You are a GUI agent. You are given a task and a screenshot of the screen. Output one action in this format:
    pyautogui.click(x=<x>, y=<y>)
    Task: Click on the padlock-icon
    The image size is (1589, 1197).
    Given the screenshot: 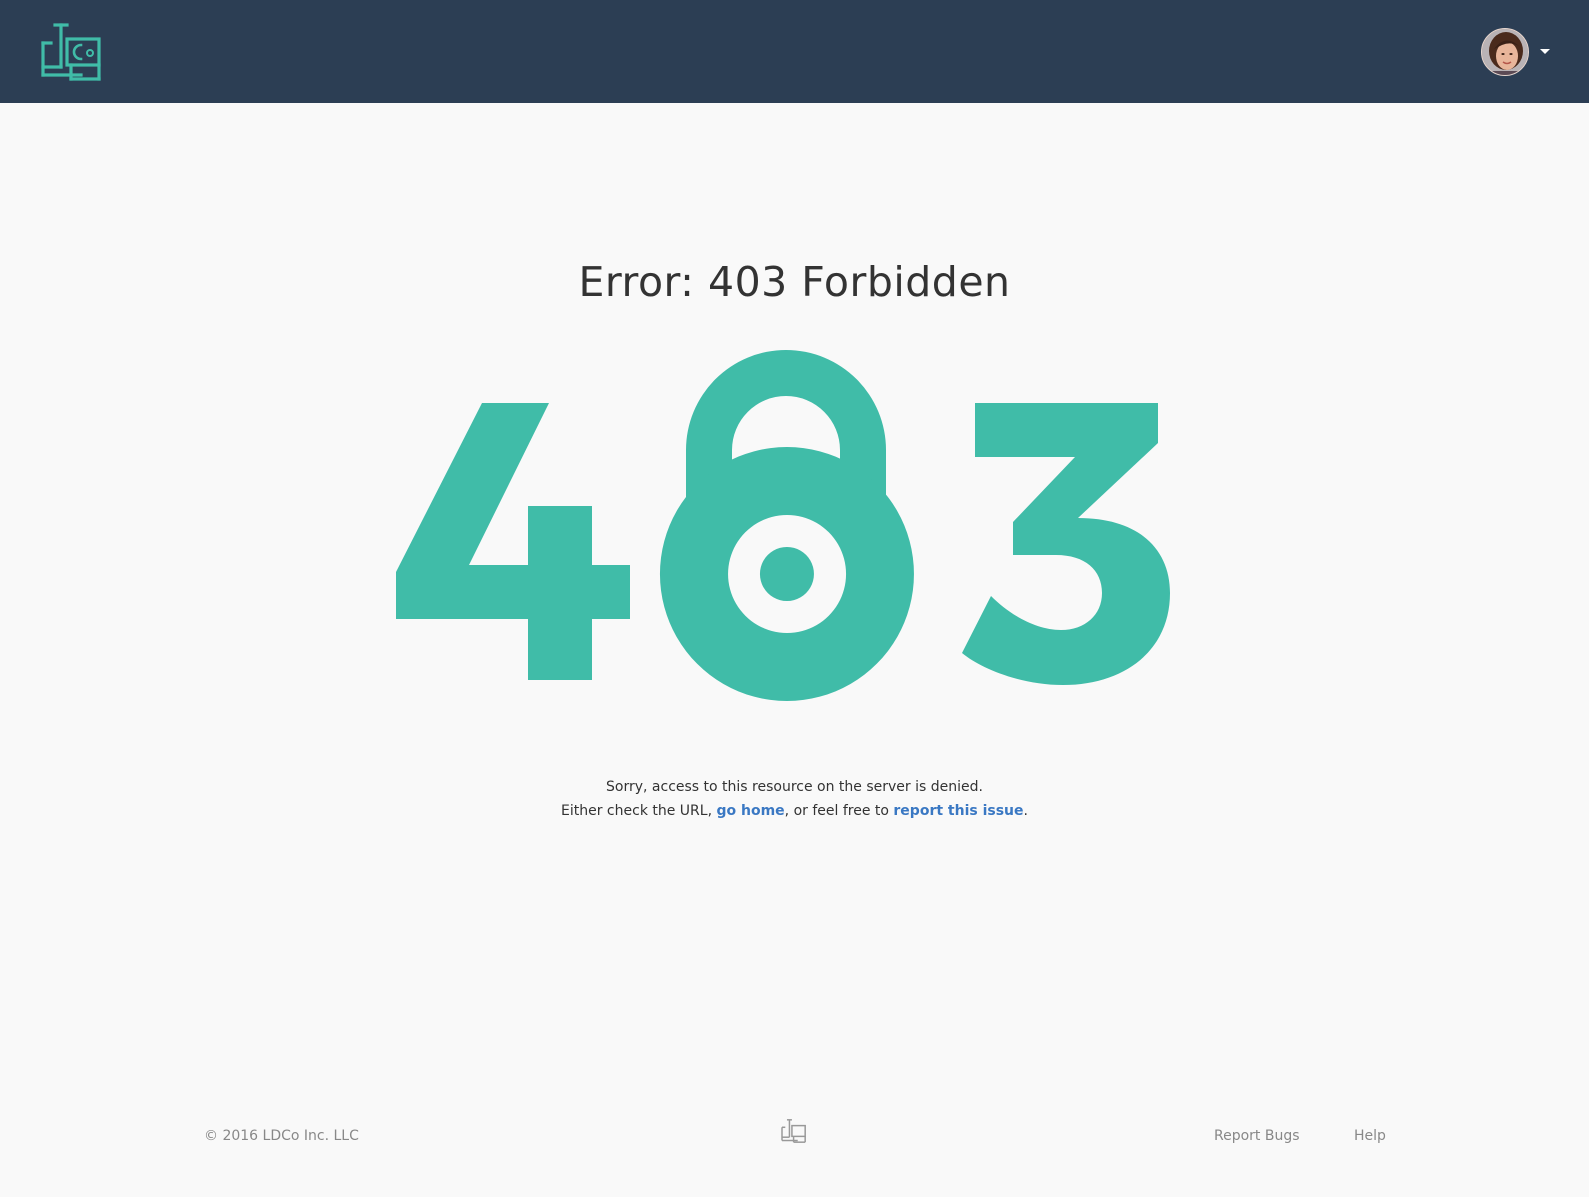 What is the action you would take?
    pyautogui.click(x=786, y=574)
    